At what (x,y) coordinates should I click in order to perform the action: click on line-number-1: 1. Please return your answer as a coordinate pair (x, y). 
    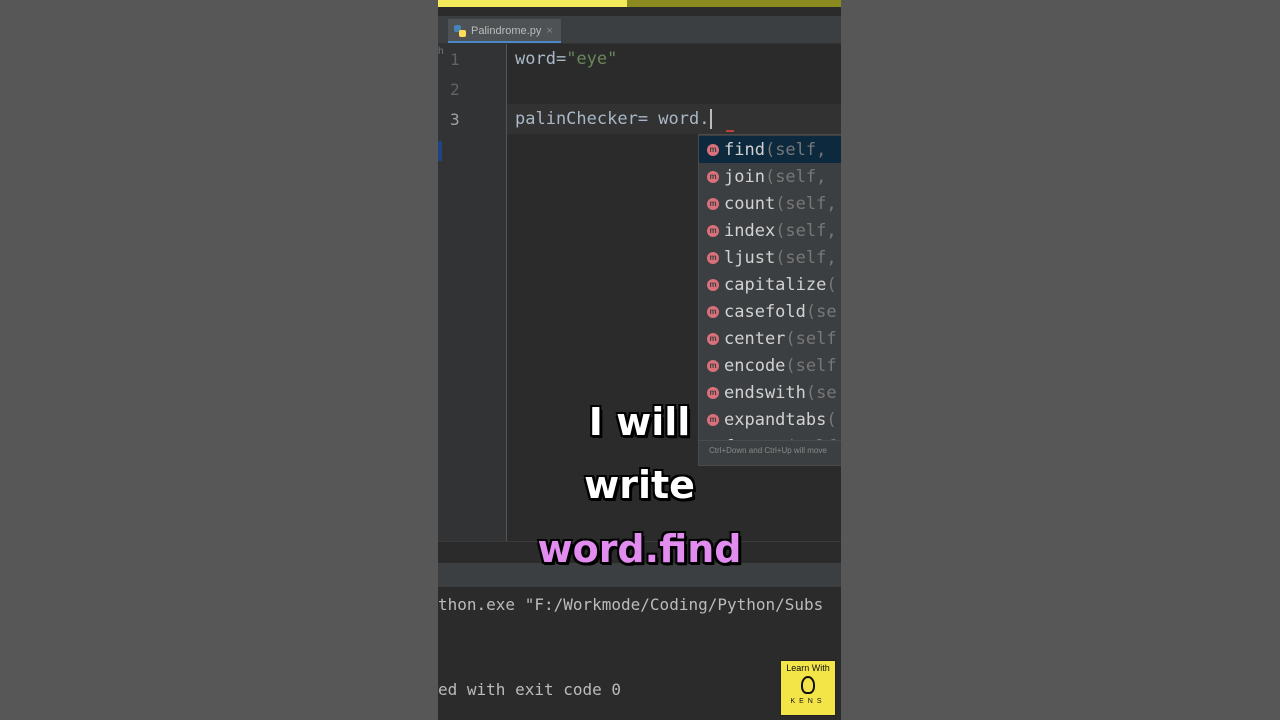
    Looking at the image, I should click on (455, 59).